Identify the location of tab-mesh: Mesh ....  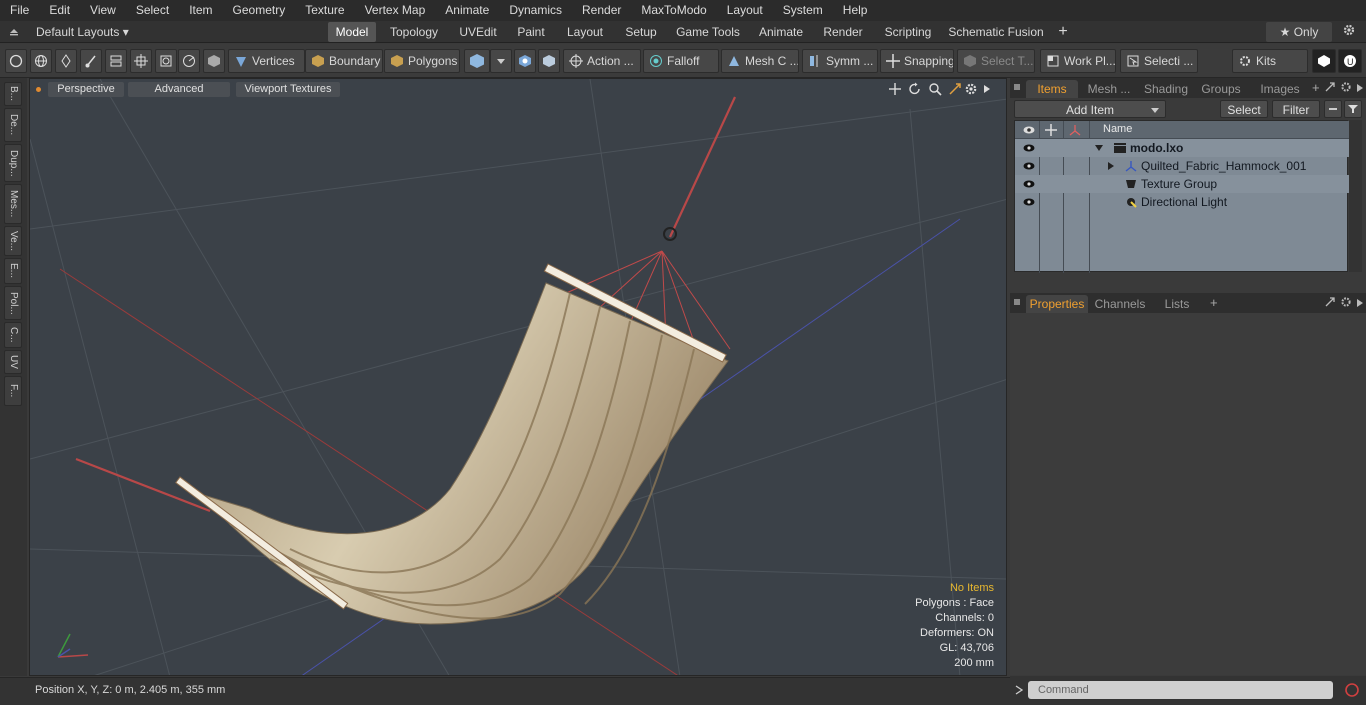
(1109, 89).